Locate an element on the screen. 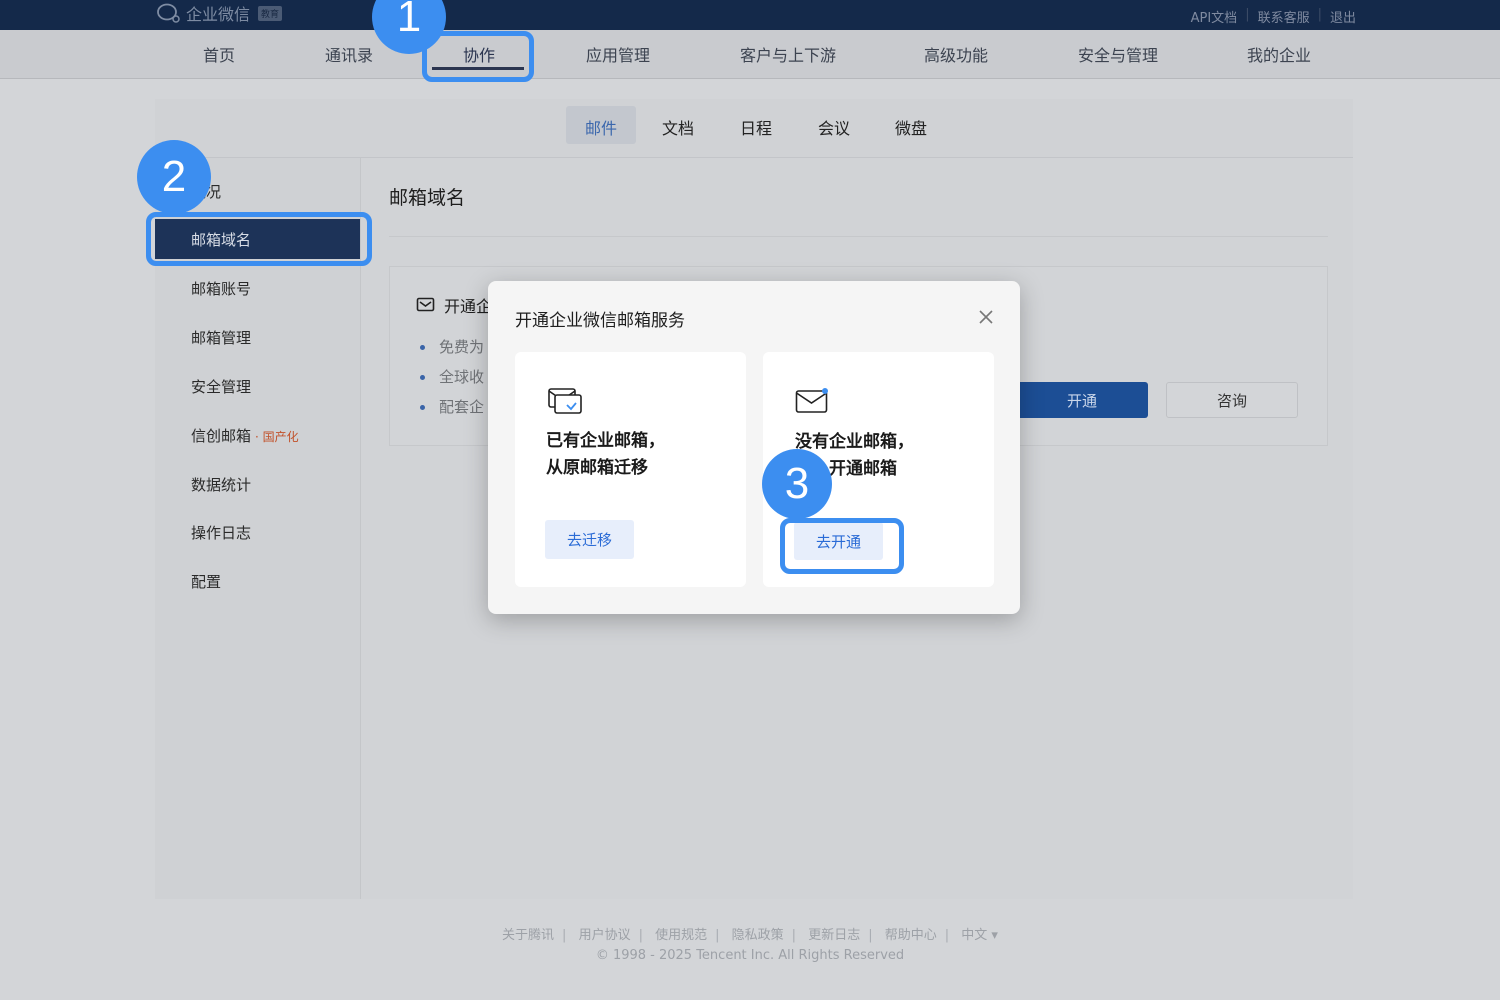 This screenshot has width=1500, height=1000. footer-link-agreement: 用户协议 is located at coordinates (605, 935).